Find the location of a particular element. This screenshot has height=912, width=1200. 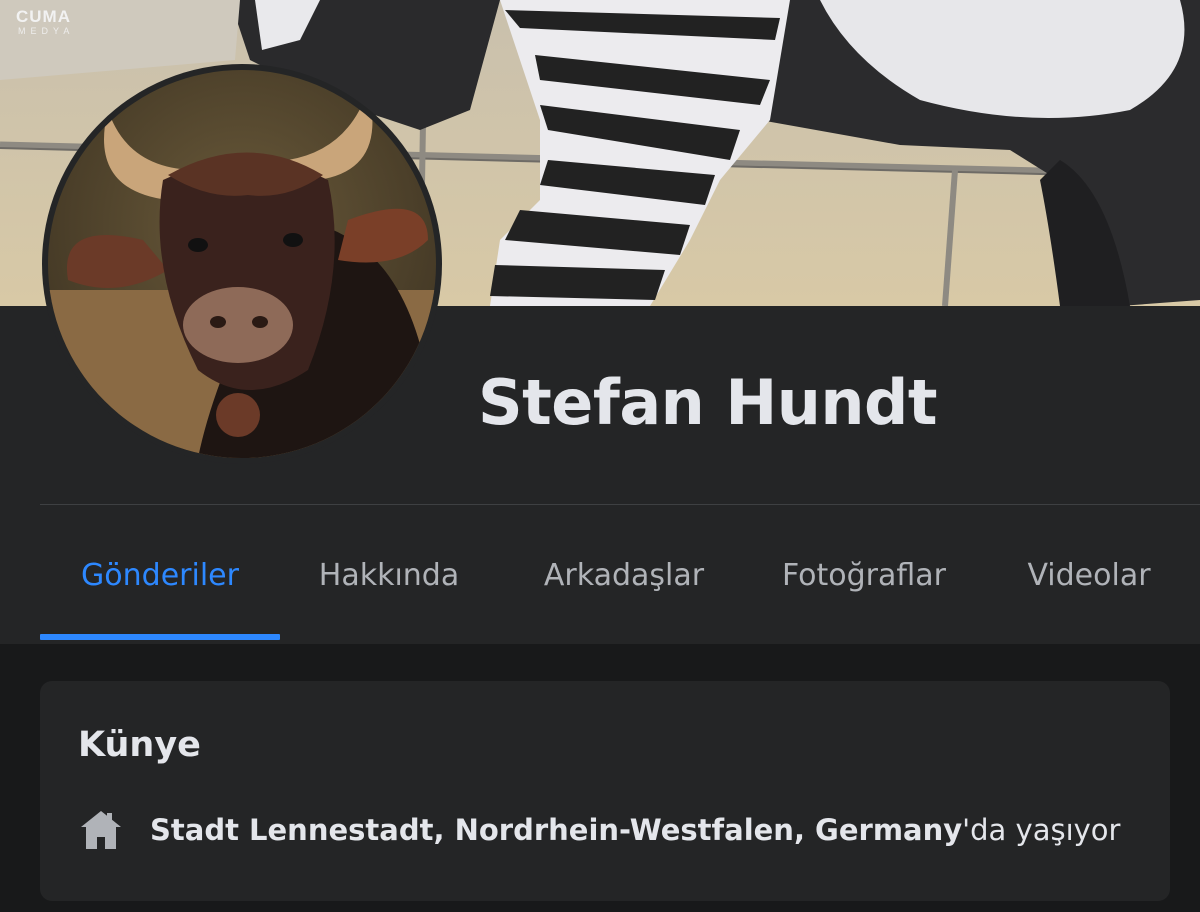

intro-title: Künye is located at coordinates (139, 745).